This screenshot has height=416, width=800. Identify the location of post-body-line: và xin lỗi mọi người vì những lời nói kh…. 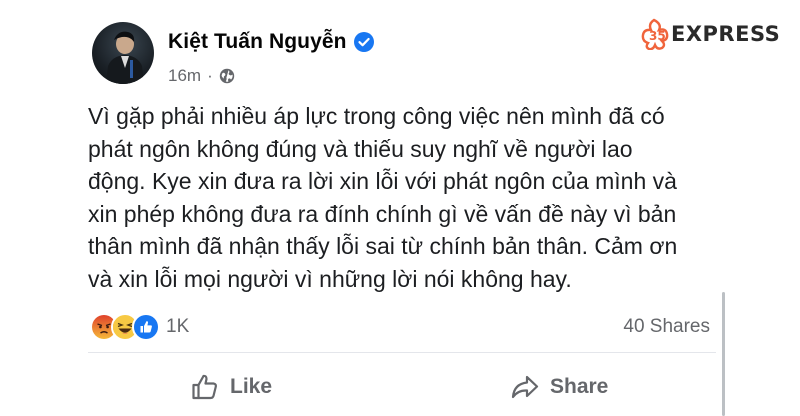
(330, 278).